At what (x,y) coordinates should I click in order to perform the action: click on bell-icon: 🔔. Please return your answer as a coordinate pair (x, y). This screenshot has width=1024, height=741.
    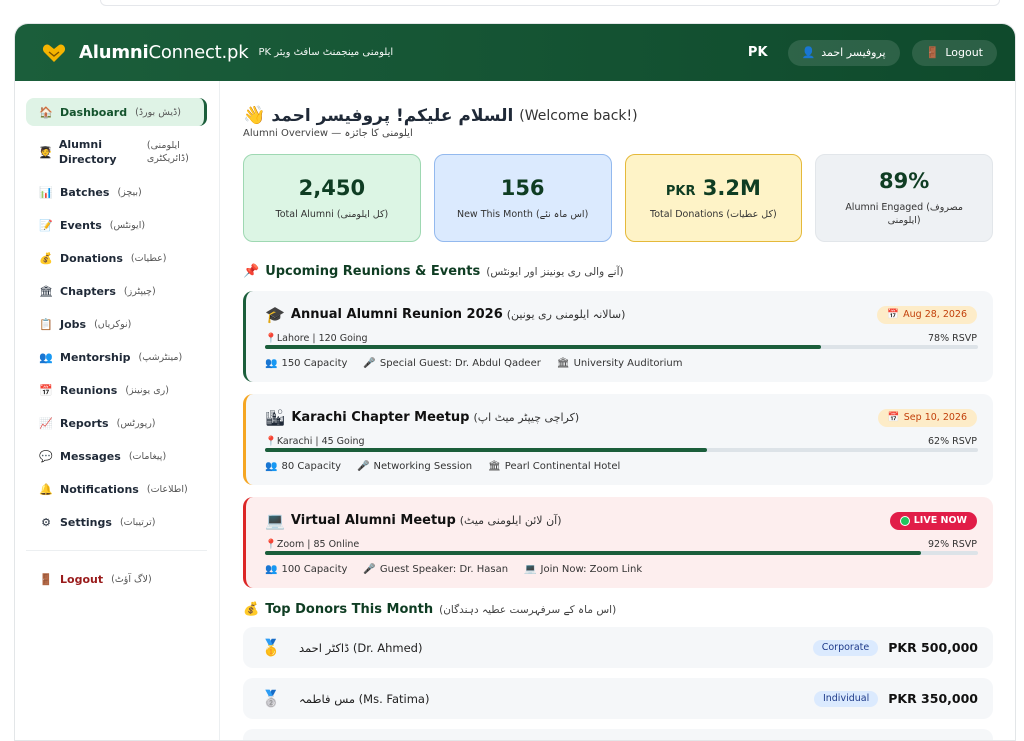
    Looking at the image, I should click on (46, 489).